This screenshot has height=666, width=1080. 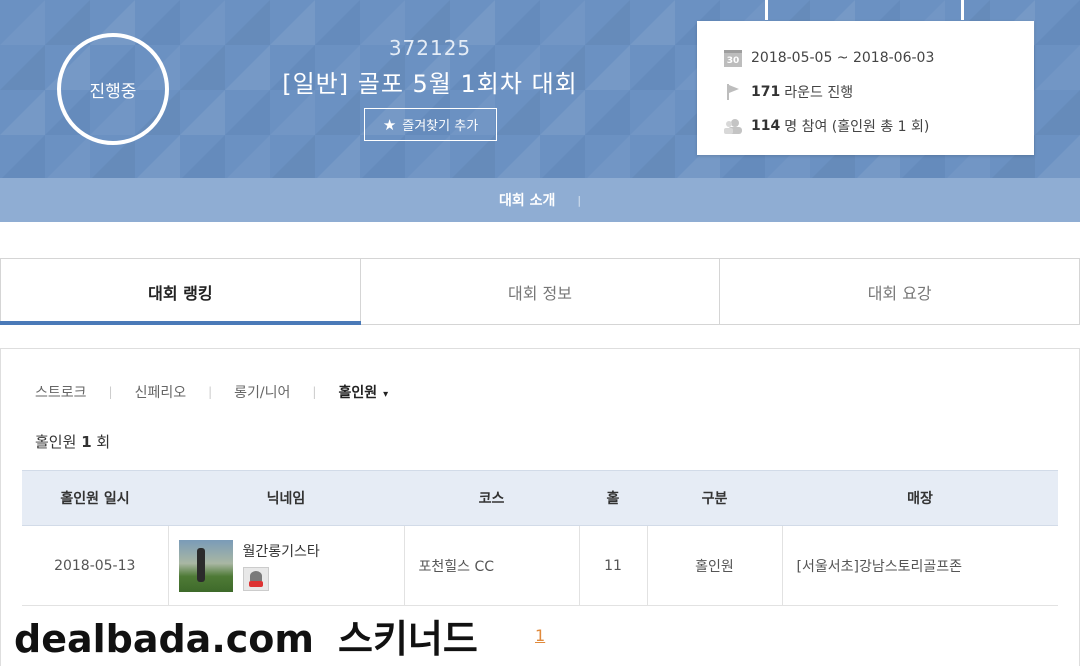 I want to click on flag-icon, so click(x=733, y=92).